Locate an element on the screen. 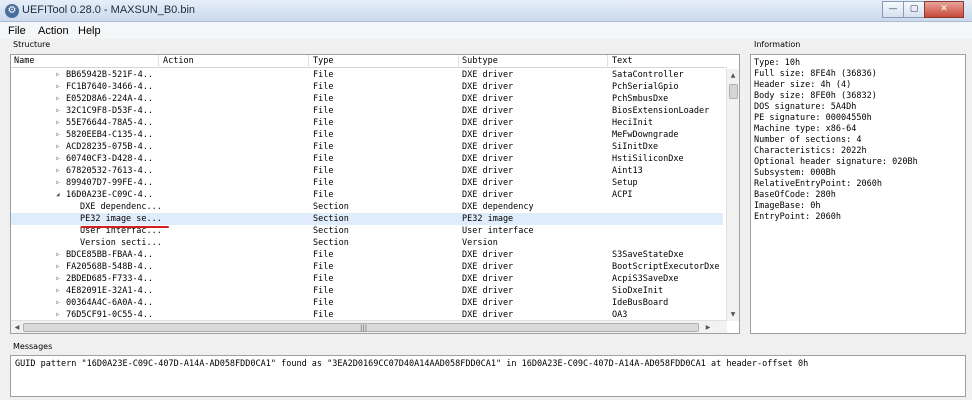 Image resolution: width=972 pixels, height=400 pixels. info-line: BaseOfCode: 280h is located at coordinates (795, 195).